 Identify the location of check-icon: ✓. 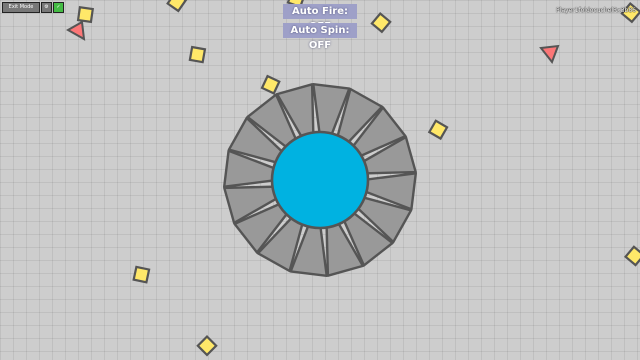
(58, 7).